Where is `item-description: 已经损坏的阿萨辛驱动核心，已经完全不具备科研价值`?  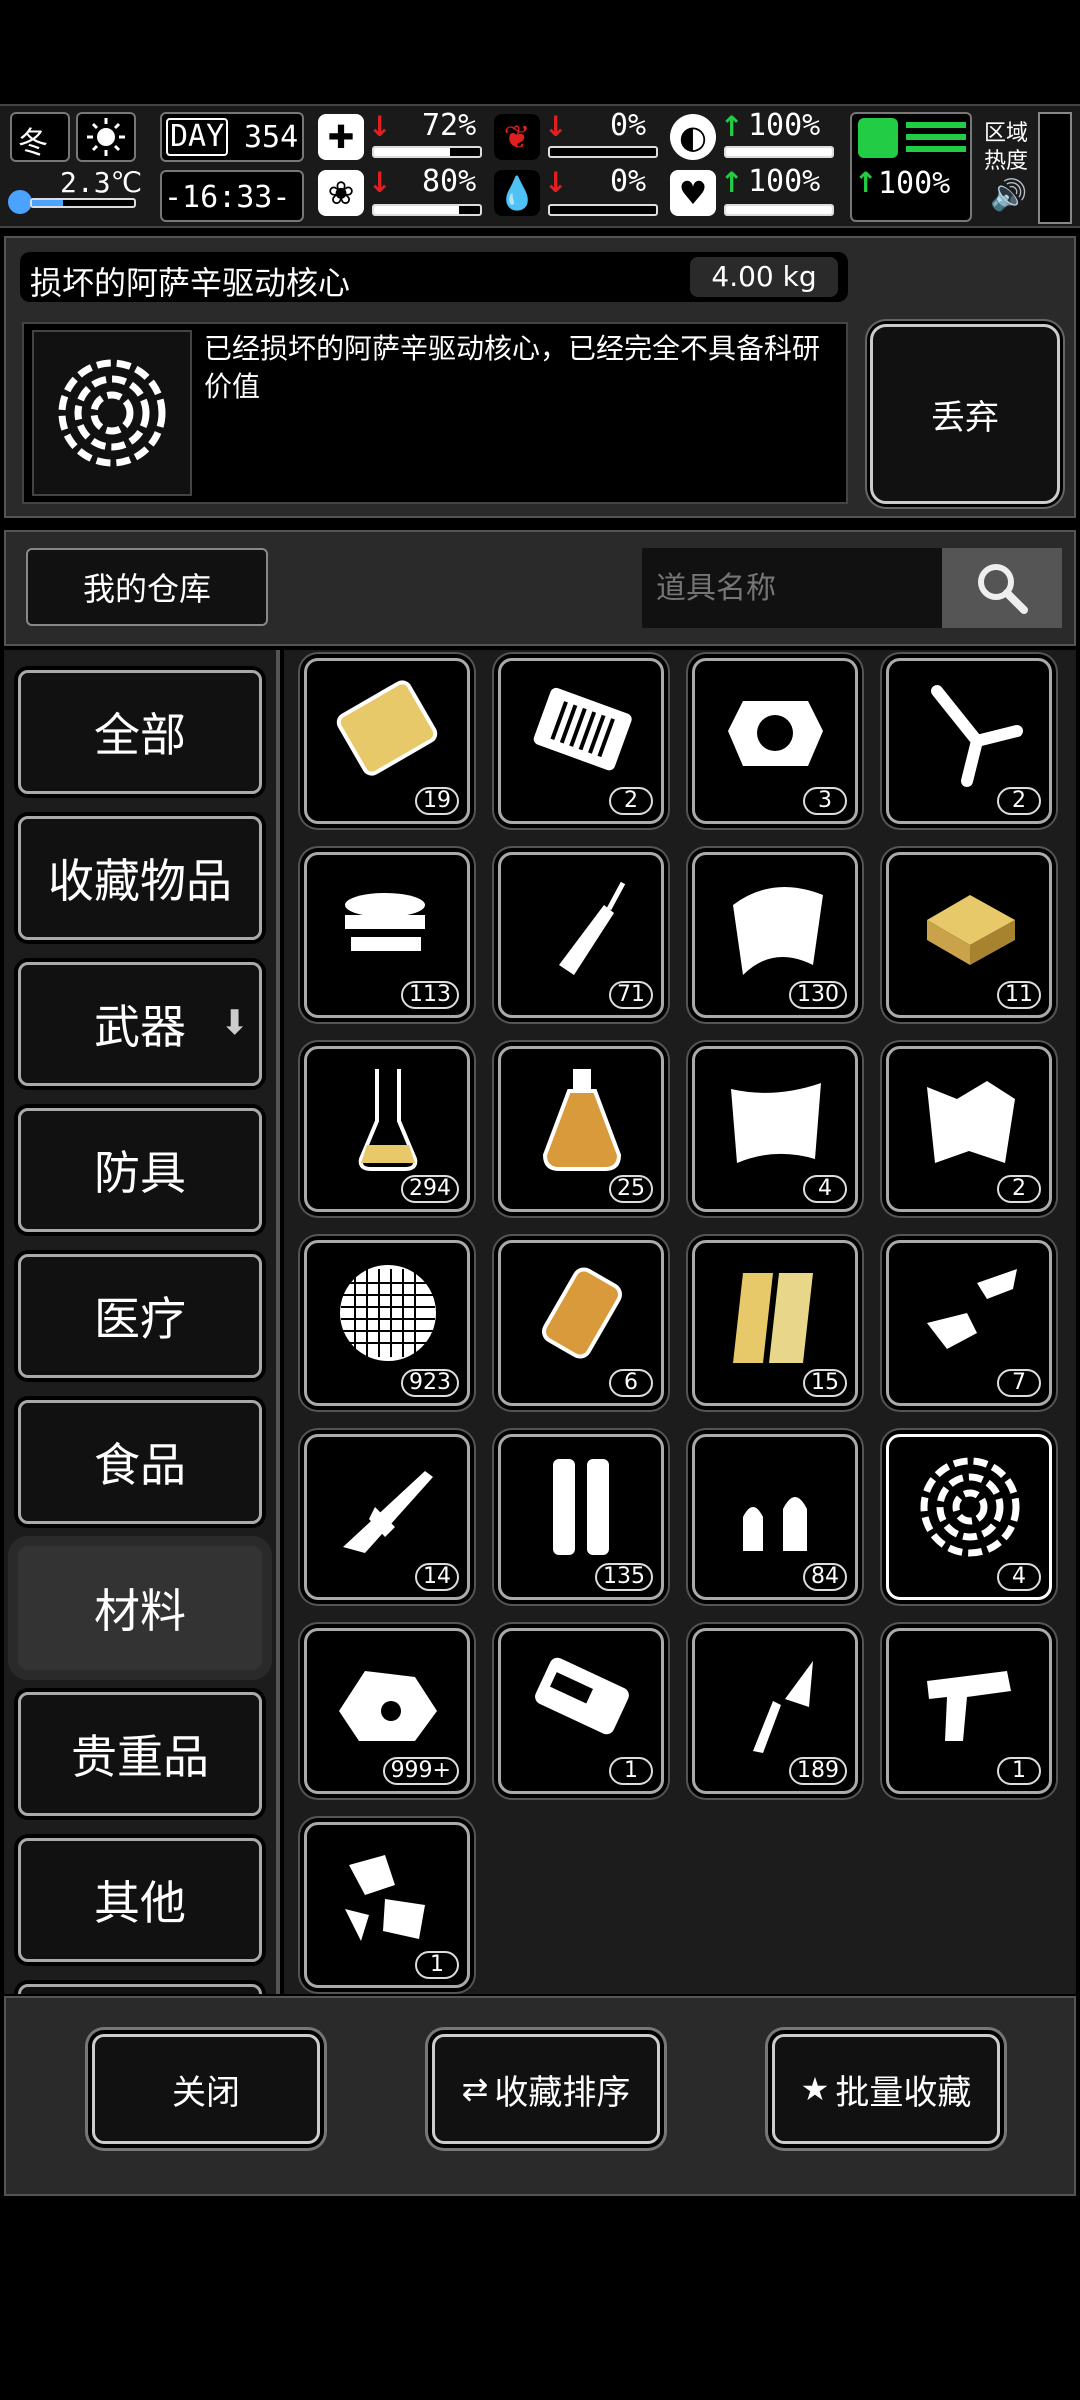
item-description: 已经损坏的阿萨辛驱动核心，已经完全不具备科研价值 is located at coordinates (512, 367).